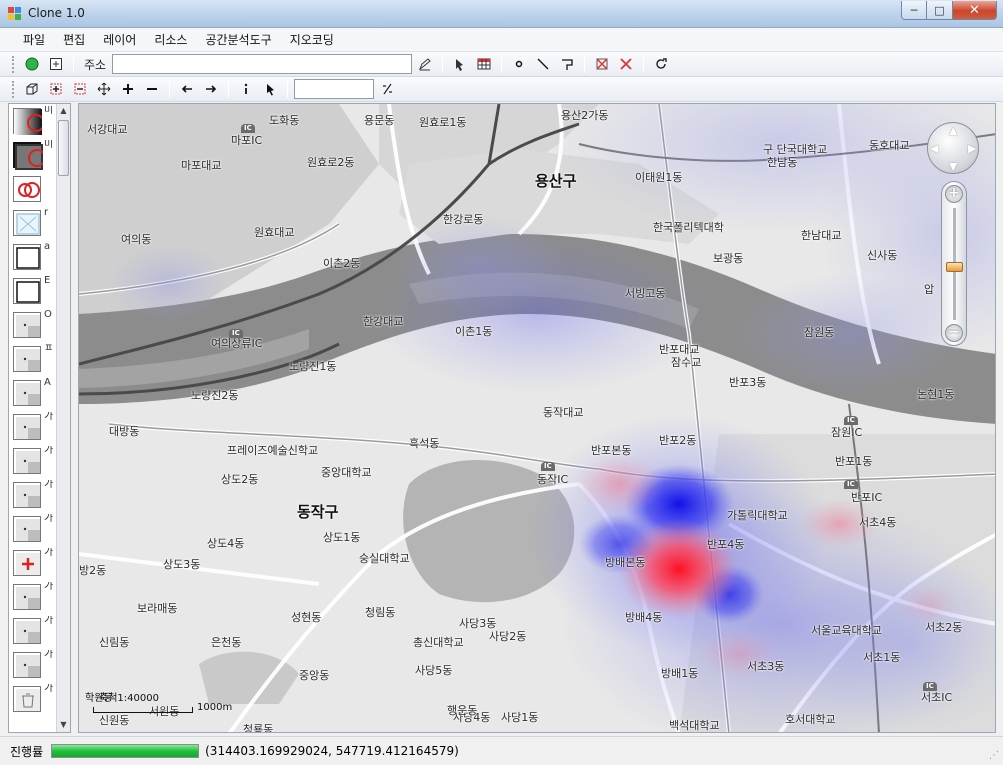 The width and height of the screenshot is (1003, 765). I want to click on map-place-label: 반포본동, so click(611, 450).